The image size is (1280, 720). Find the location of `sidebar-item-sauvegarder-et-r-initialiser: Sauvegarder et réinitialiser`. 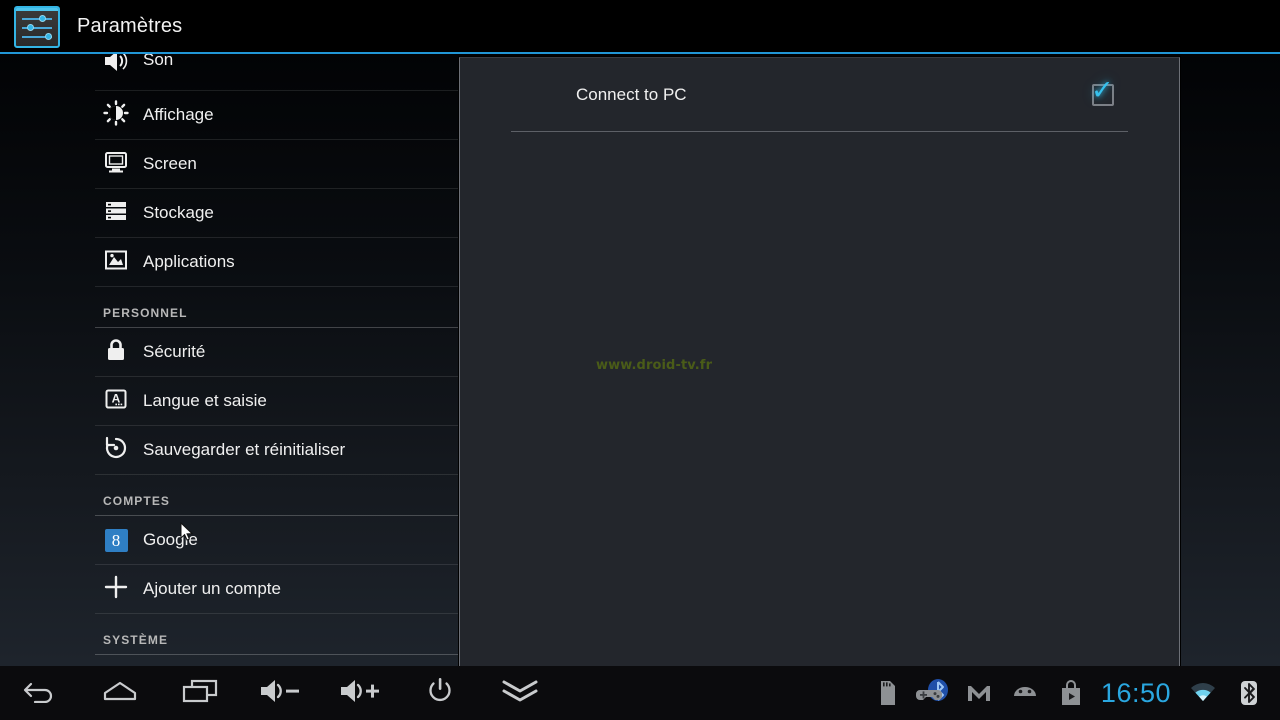

sidebar-item-sauvegarder-et-r-initialiser: Sauvegarder et réinitialiser is located at coordinates (277, 450).